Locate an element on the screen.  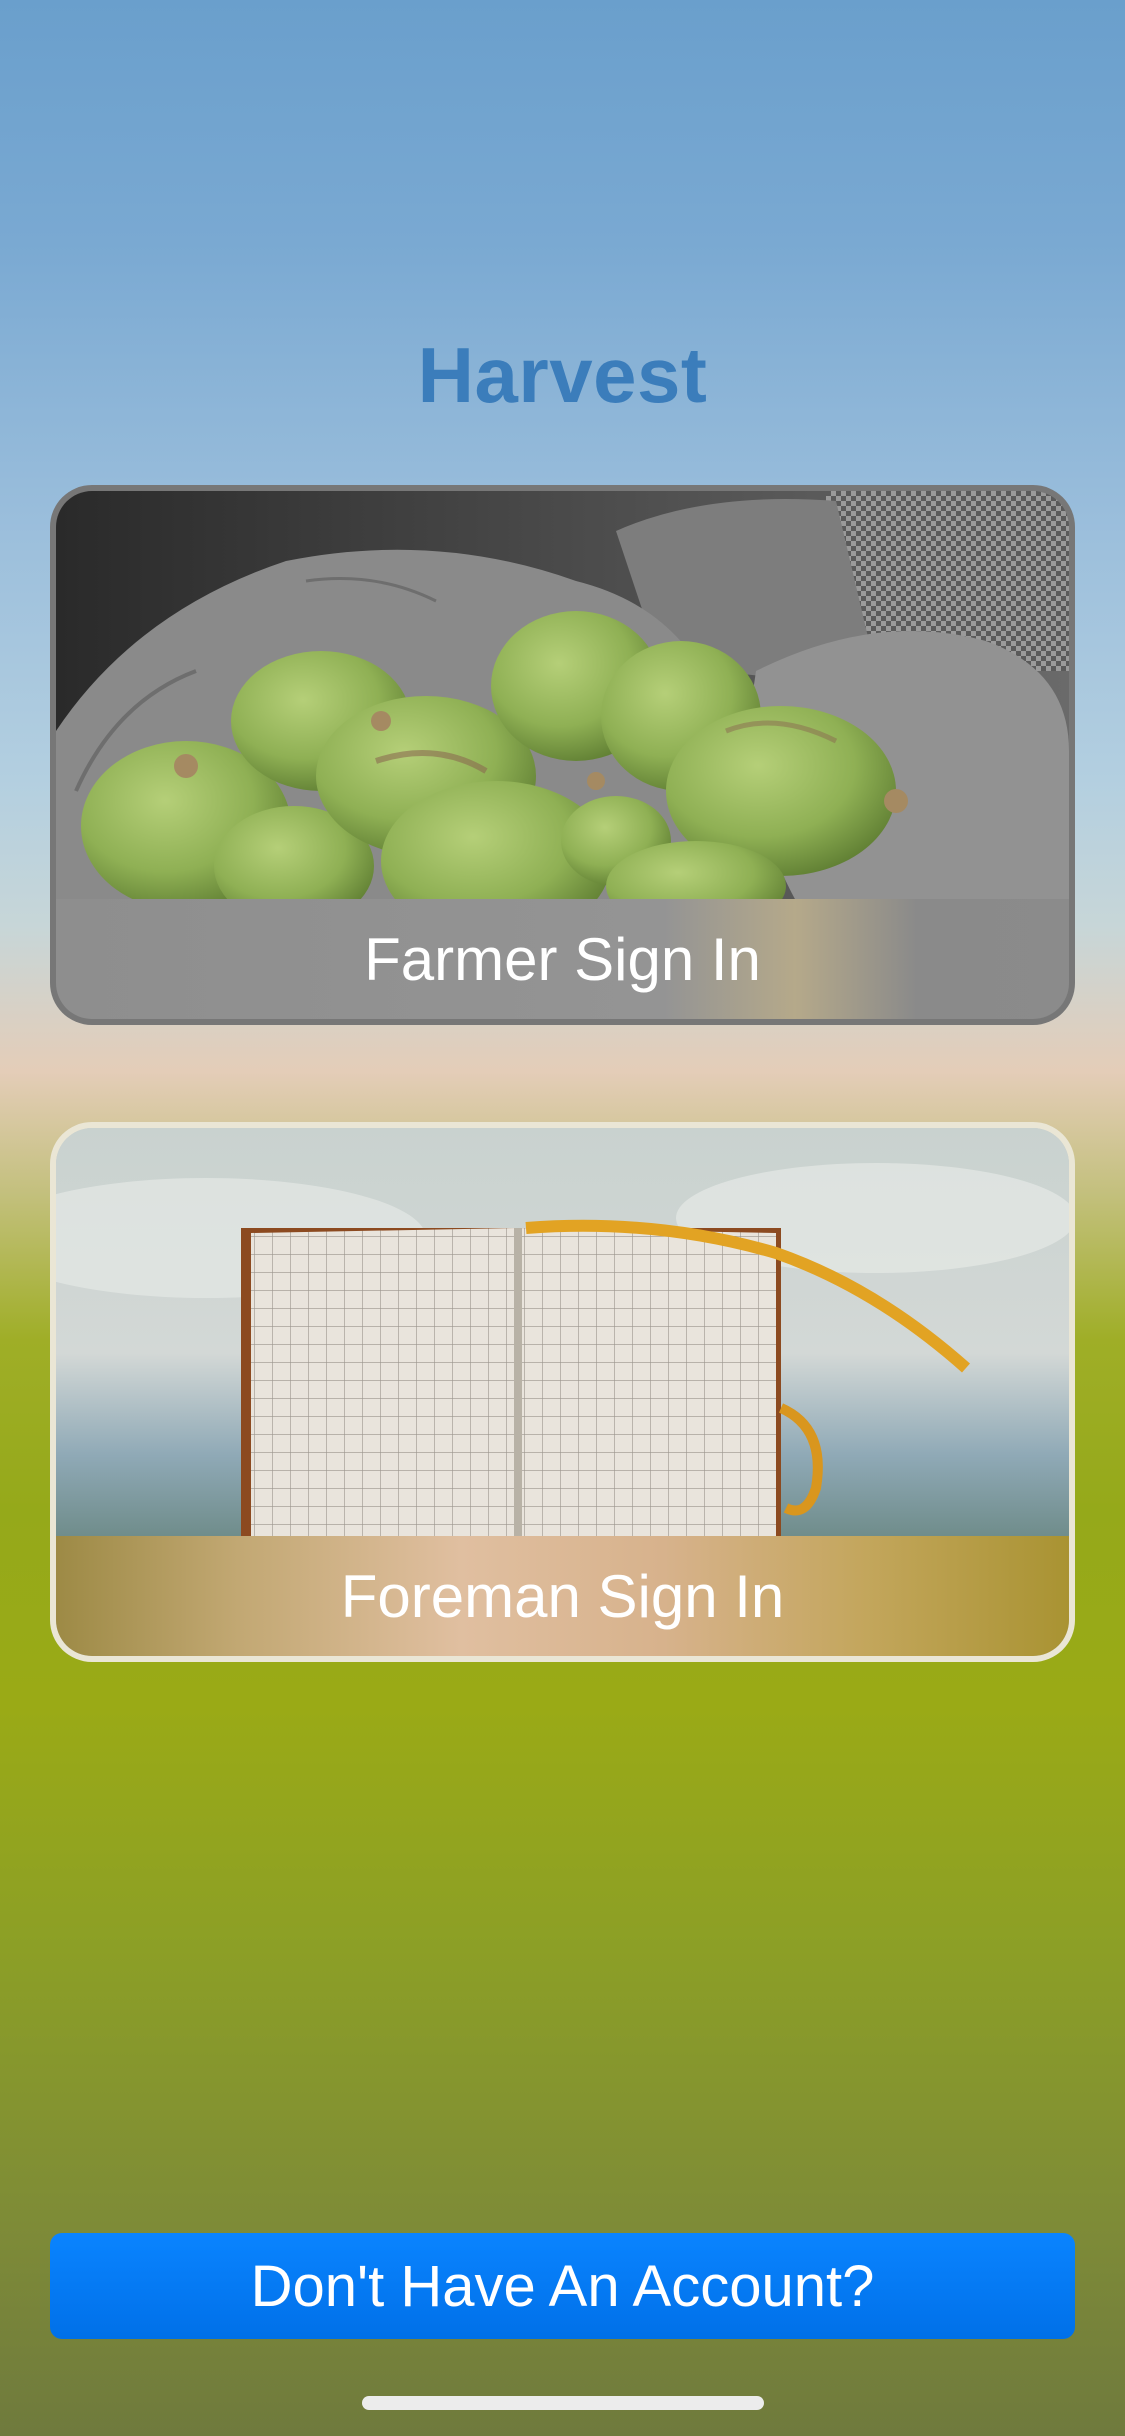
farmer-card-label-bar: Farmer Sign In is located at coordinates (562, 959).